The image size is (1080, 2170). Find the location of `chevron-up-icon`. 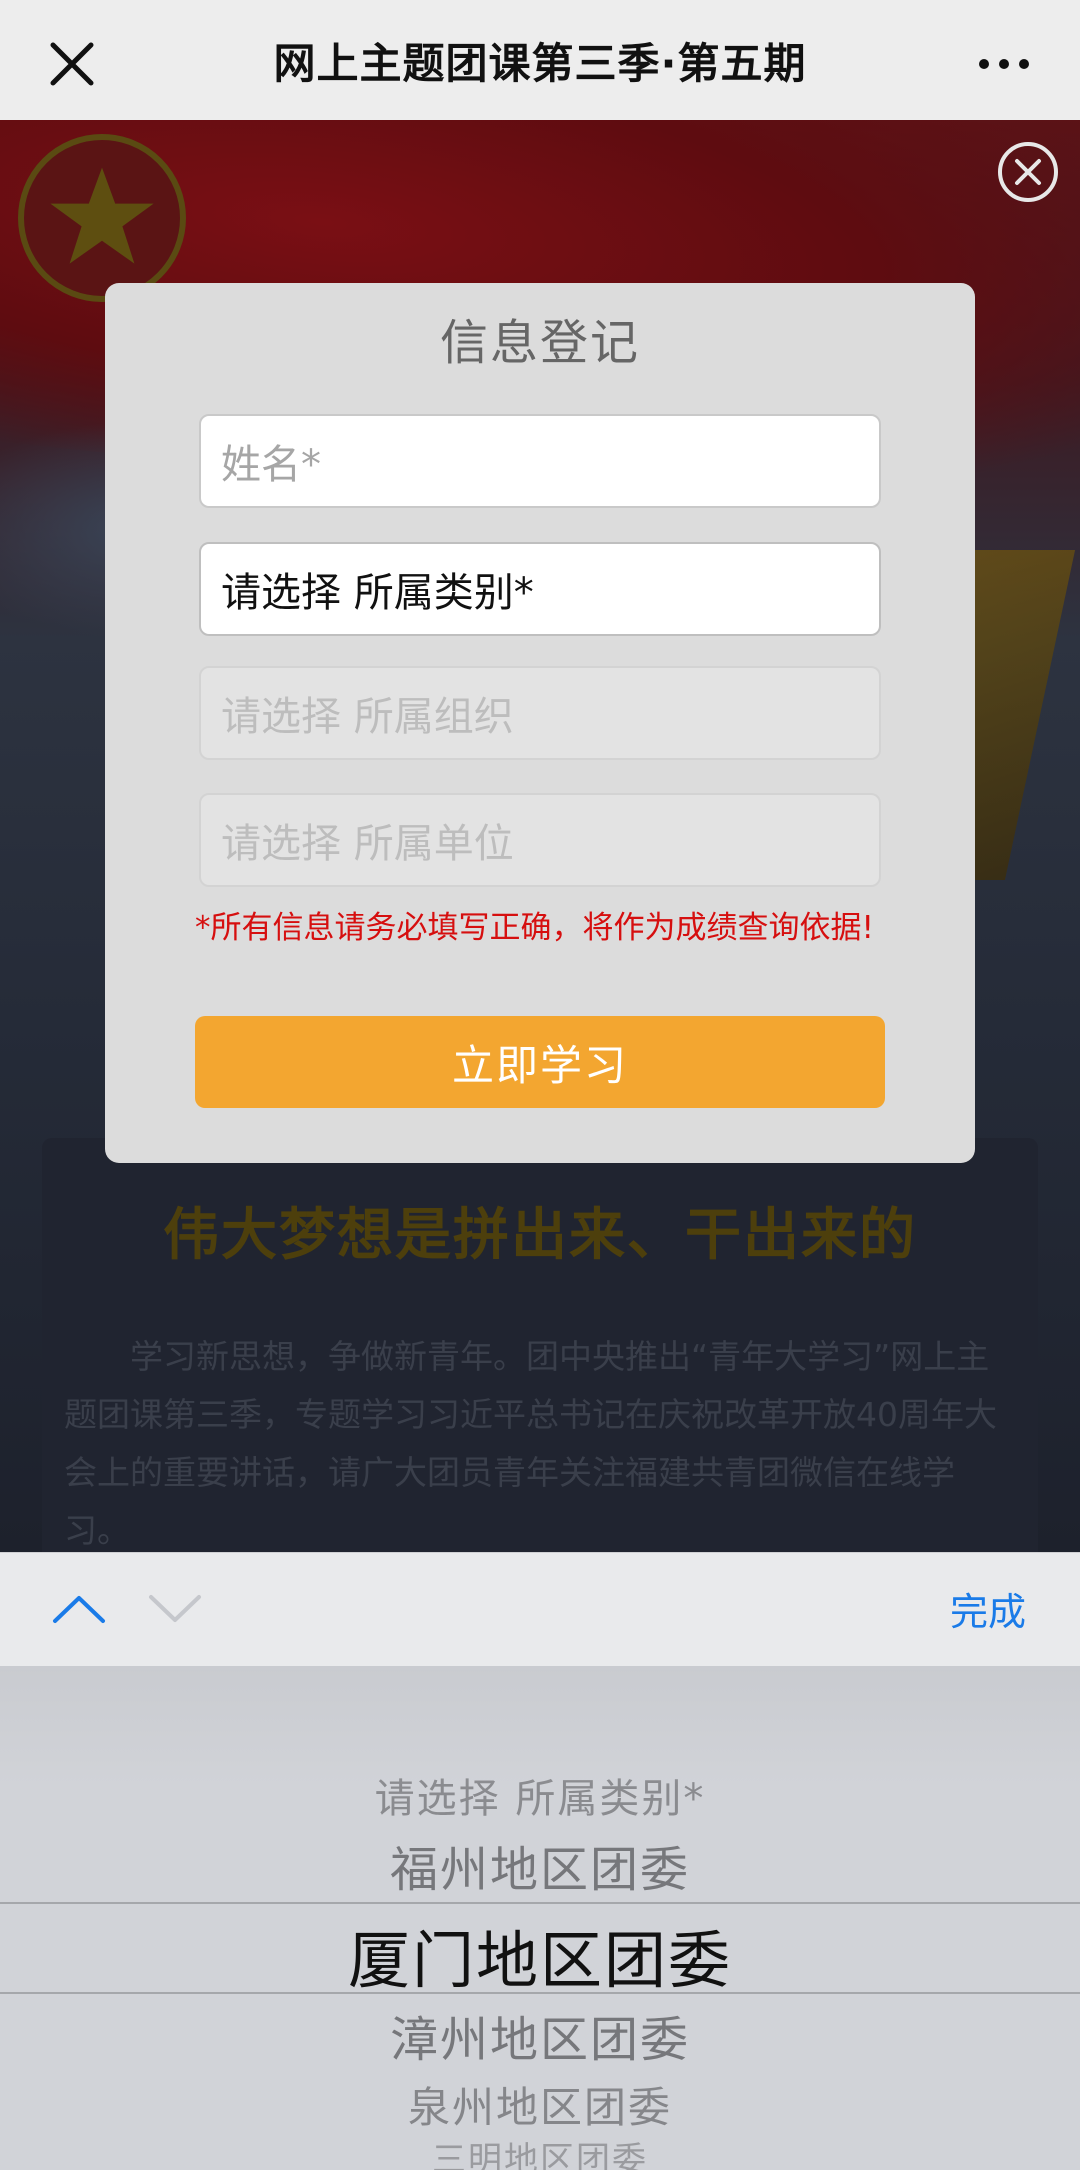

chevron-up-icon is located at coordinates (79, 1609).